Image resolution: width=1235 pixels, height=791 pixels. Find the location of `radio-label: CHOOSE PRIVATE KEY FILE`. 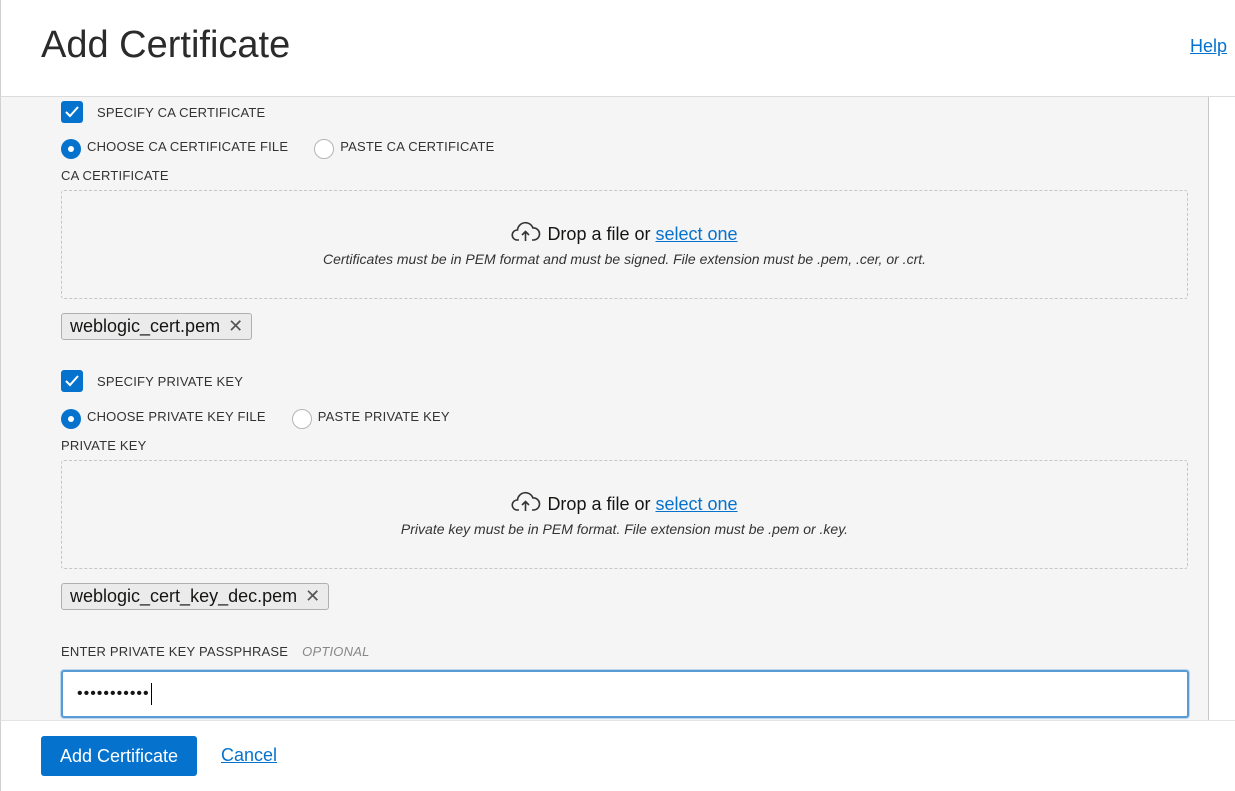

radio-label: CHOOSE PRIVATE KEY FILE is located at coordinates (176, 416).